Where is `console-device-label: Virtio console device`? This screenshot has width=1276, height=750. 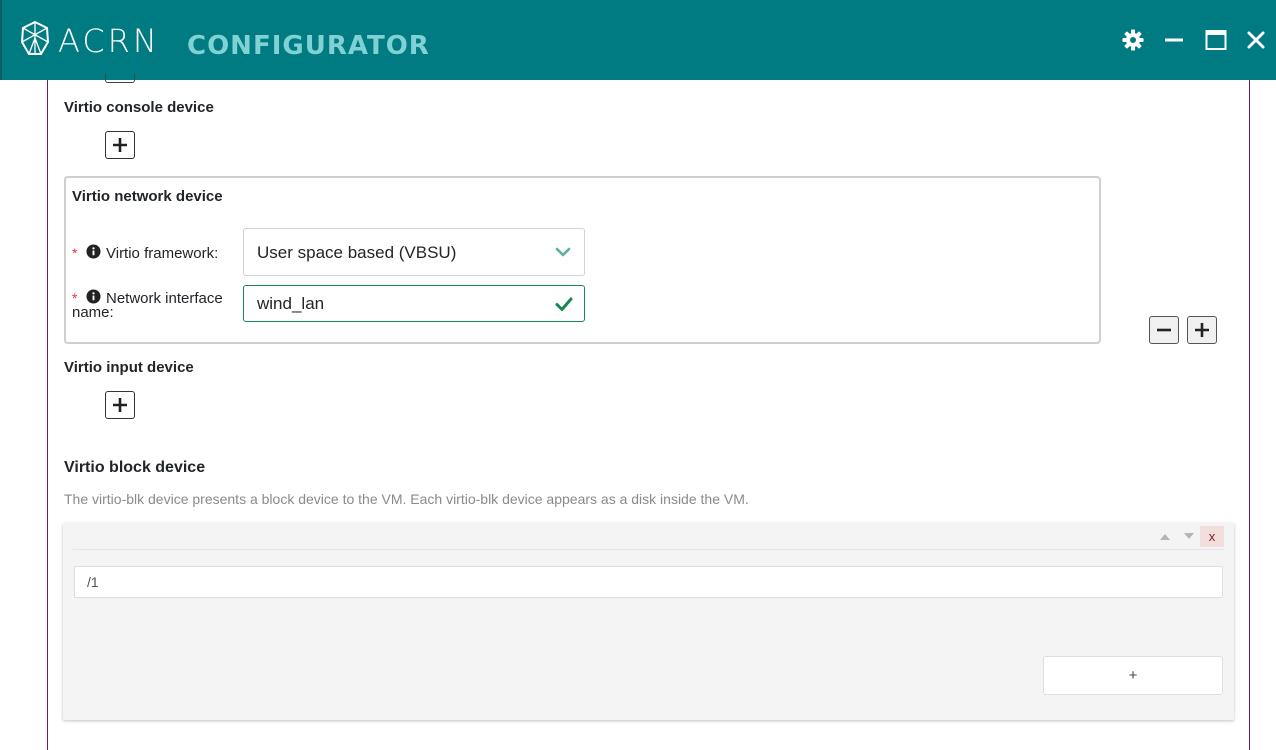 console-device-label: Virtio console device is located at coordinates (139, 107).